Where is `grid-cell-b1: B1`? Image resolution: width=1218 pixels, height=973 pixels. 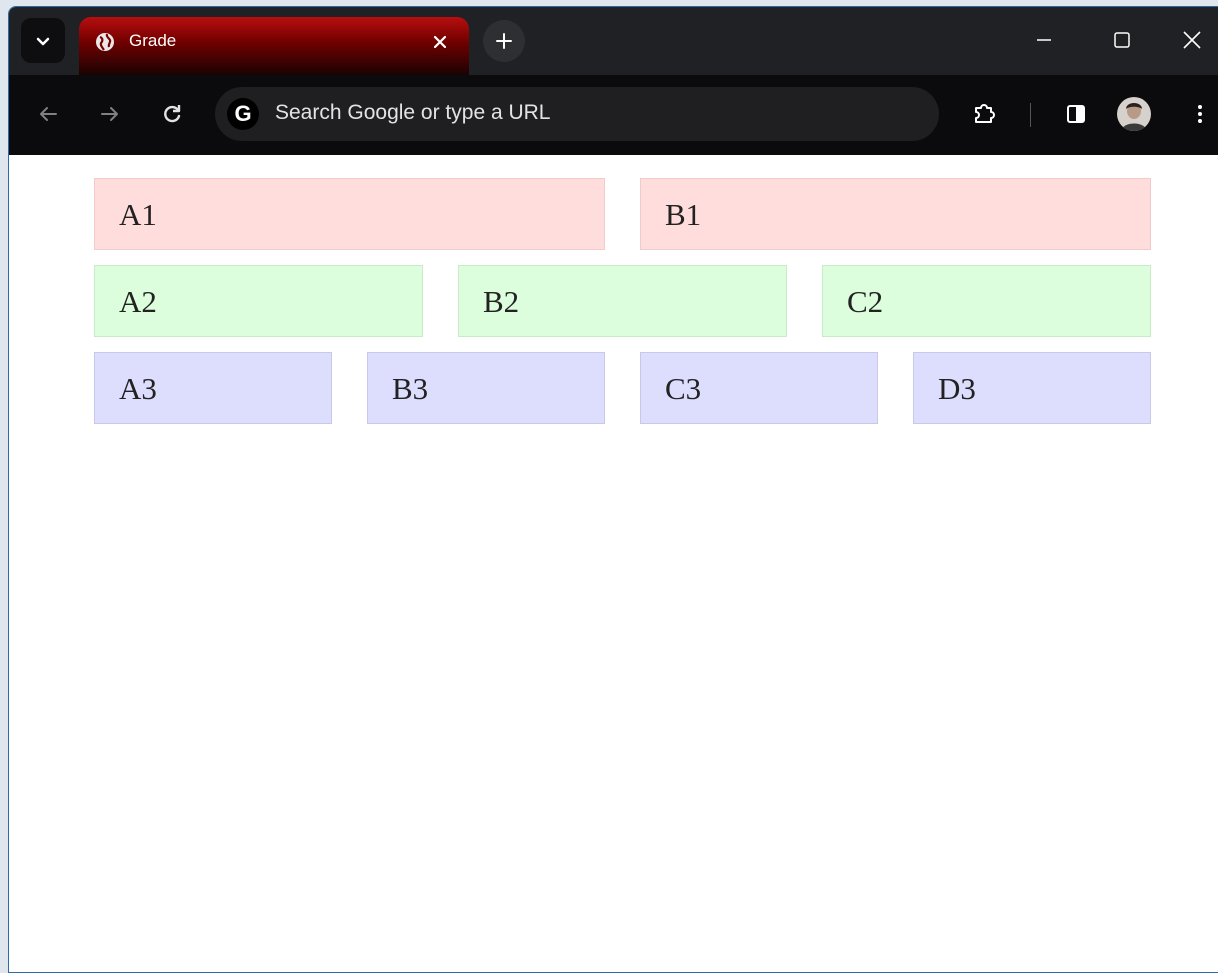 grid-cell-b1: B1 is located at coordinates (895, 214).